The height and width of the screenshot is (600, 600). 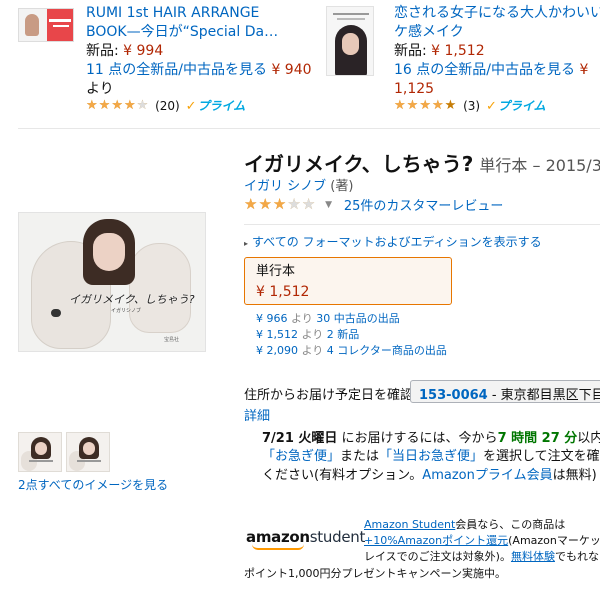 What do you see at coordinates (510, 524) in the screenshot?
I see `student-text: 会員なら、この商品は` at bounding box center [510, 524].